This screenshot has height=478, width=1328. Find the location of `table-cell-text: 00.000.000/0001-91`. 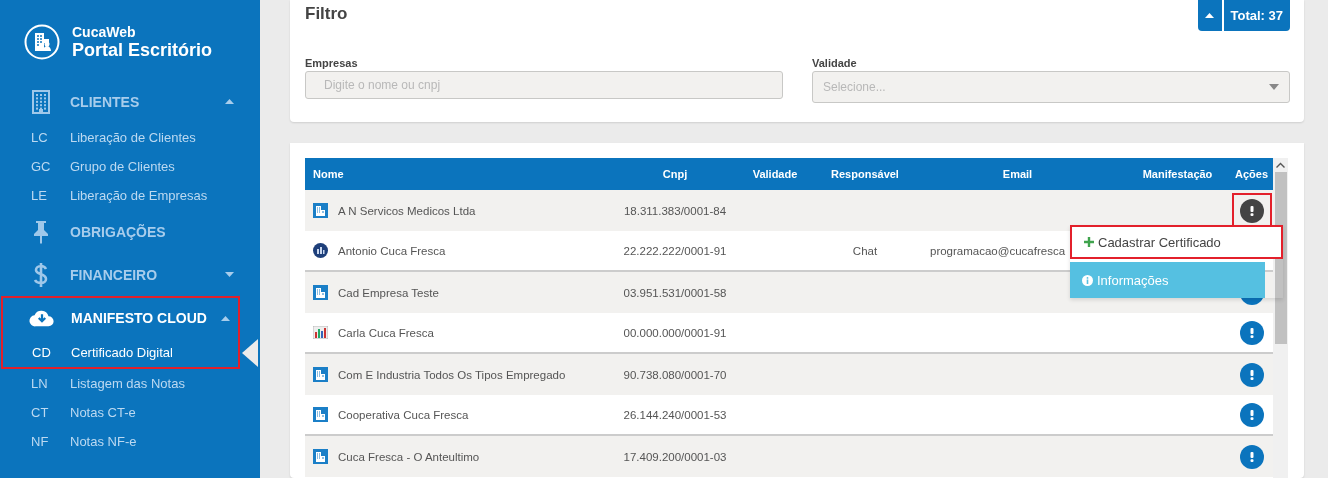

table-cell-text: 00.000.000/0001-91 is located at coordinates (675, 332).